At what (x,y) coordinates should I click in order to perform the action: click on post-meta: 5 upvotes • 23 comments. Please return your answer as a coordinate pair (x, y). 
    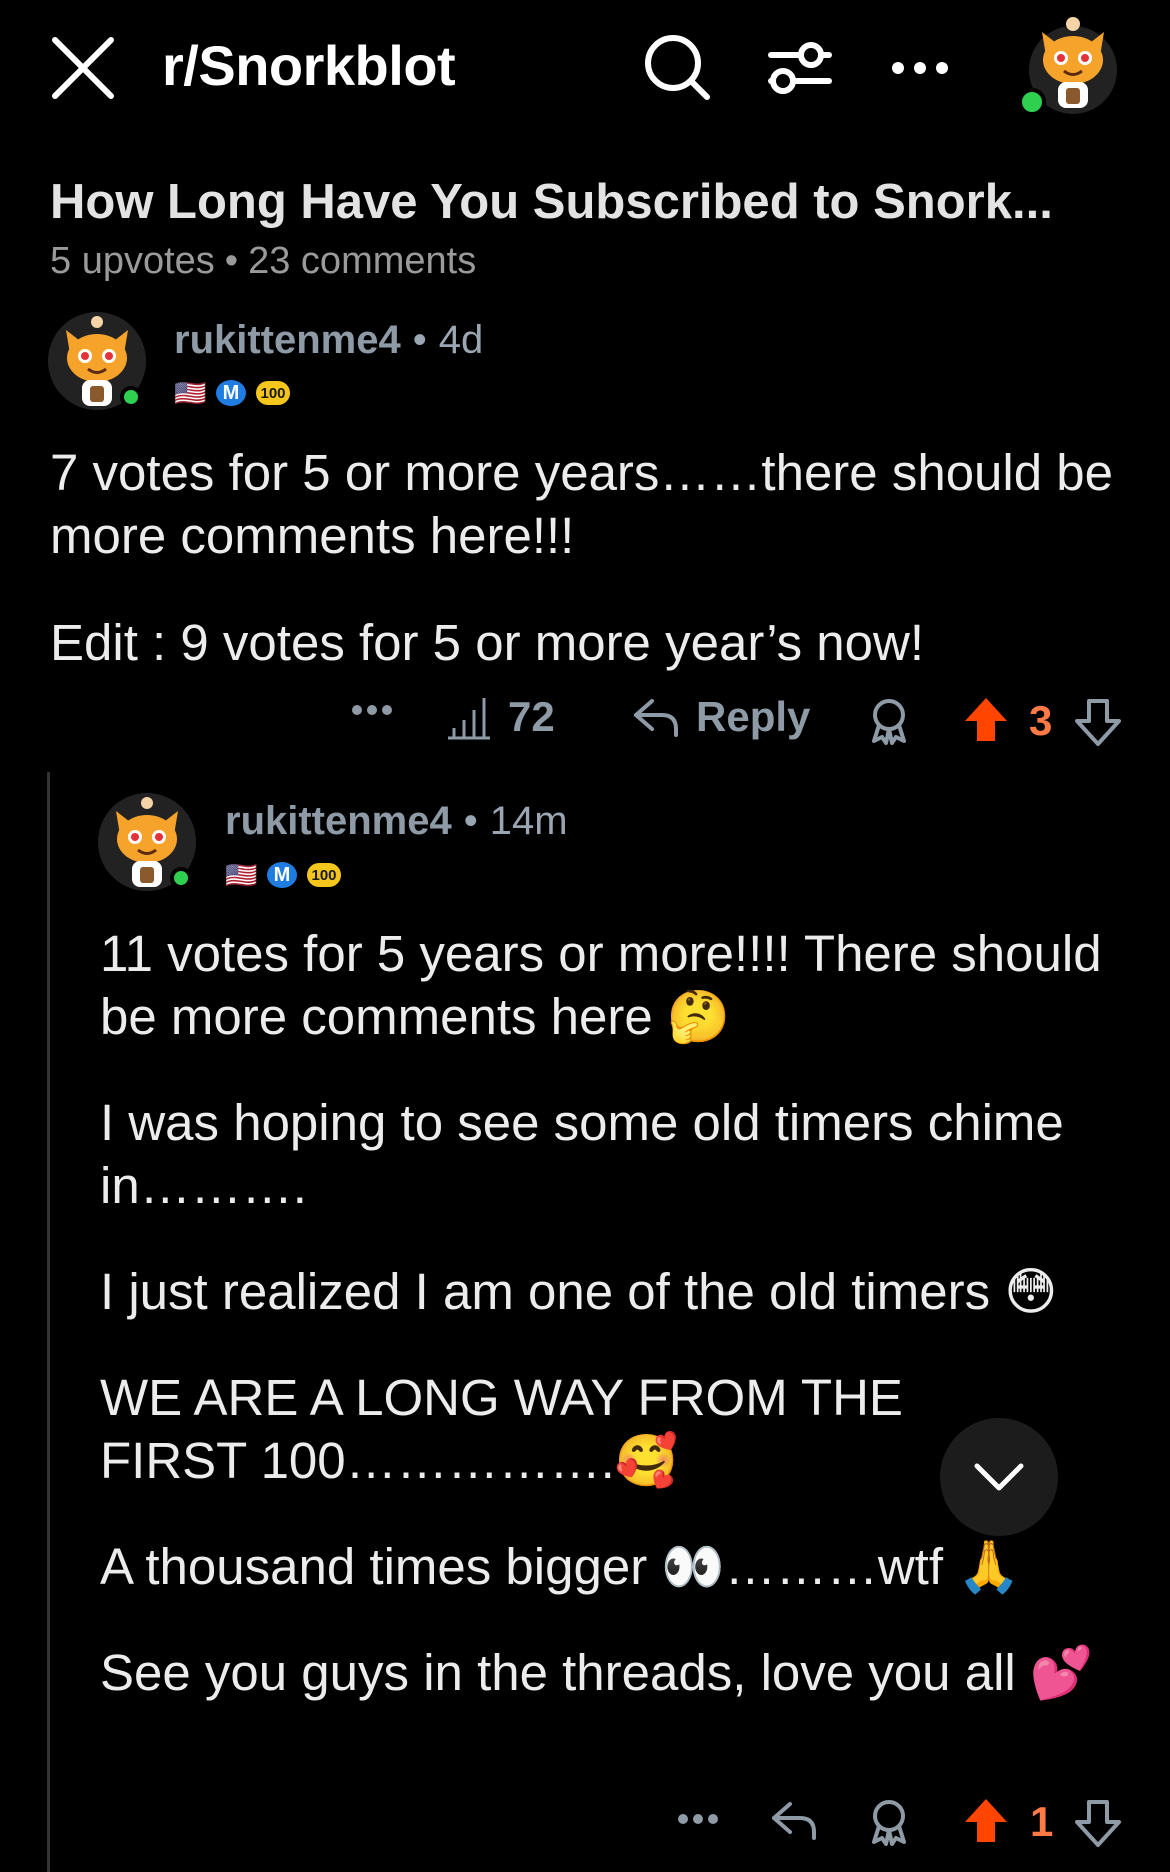
    Looking at the image, I should click on (263, 261).